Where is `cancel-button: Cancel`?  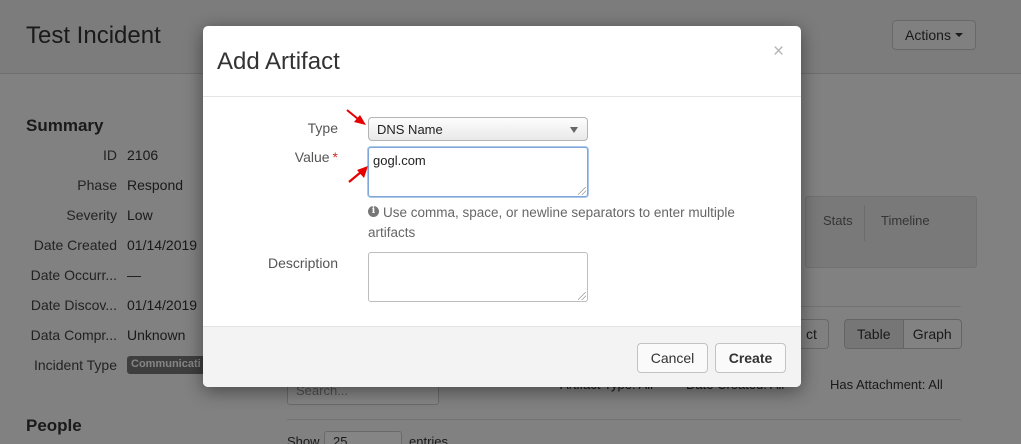
cancel-button: Cancel is located at coordinates (672, 358).